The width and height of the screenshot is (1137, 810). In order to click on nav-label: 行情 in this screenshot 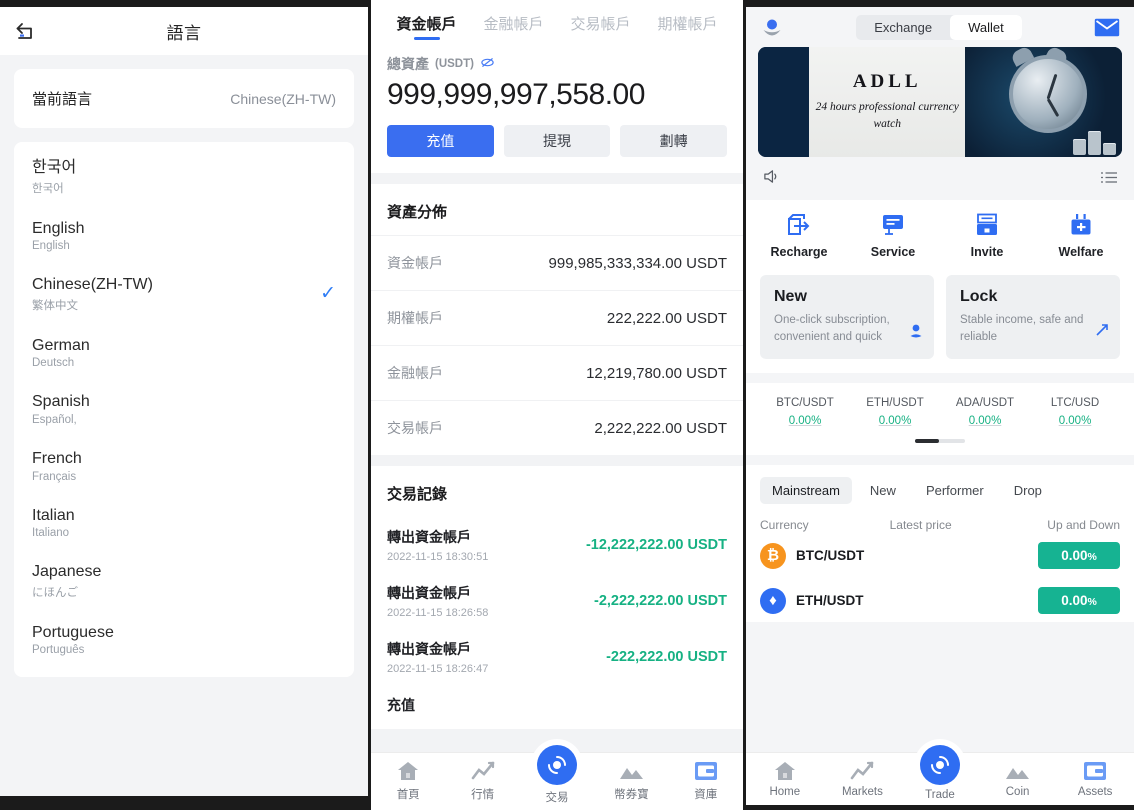, I will do `click(483, 795)`.